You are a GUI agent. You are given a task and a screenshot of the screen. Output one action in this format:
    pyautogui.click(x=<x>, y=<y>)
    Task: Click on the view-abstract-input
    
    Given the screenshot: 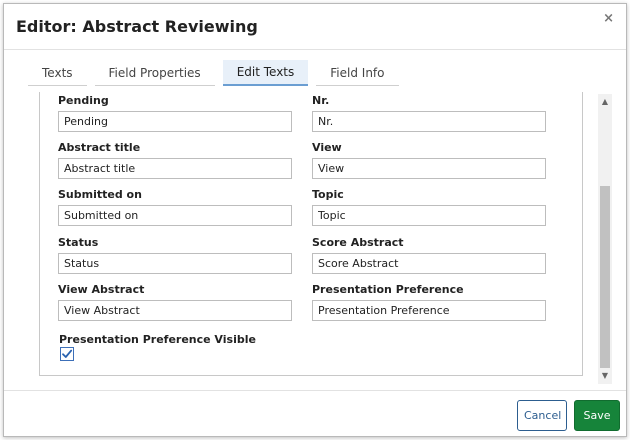 What is the action you would take?
    pyautogui.click(x=175, y=310)
    